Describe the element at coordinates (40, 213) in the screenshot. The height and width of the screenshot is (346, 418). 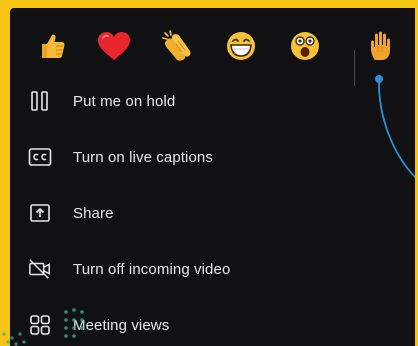
I see `share-tray-icon` at that location.